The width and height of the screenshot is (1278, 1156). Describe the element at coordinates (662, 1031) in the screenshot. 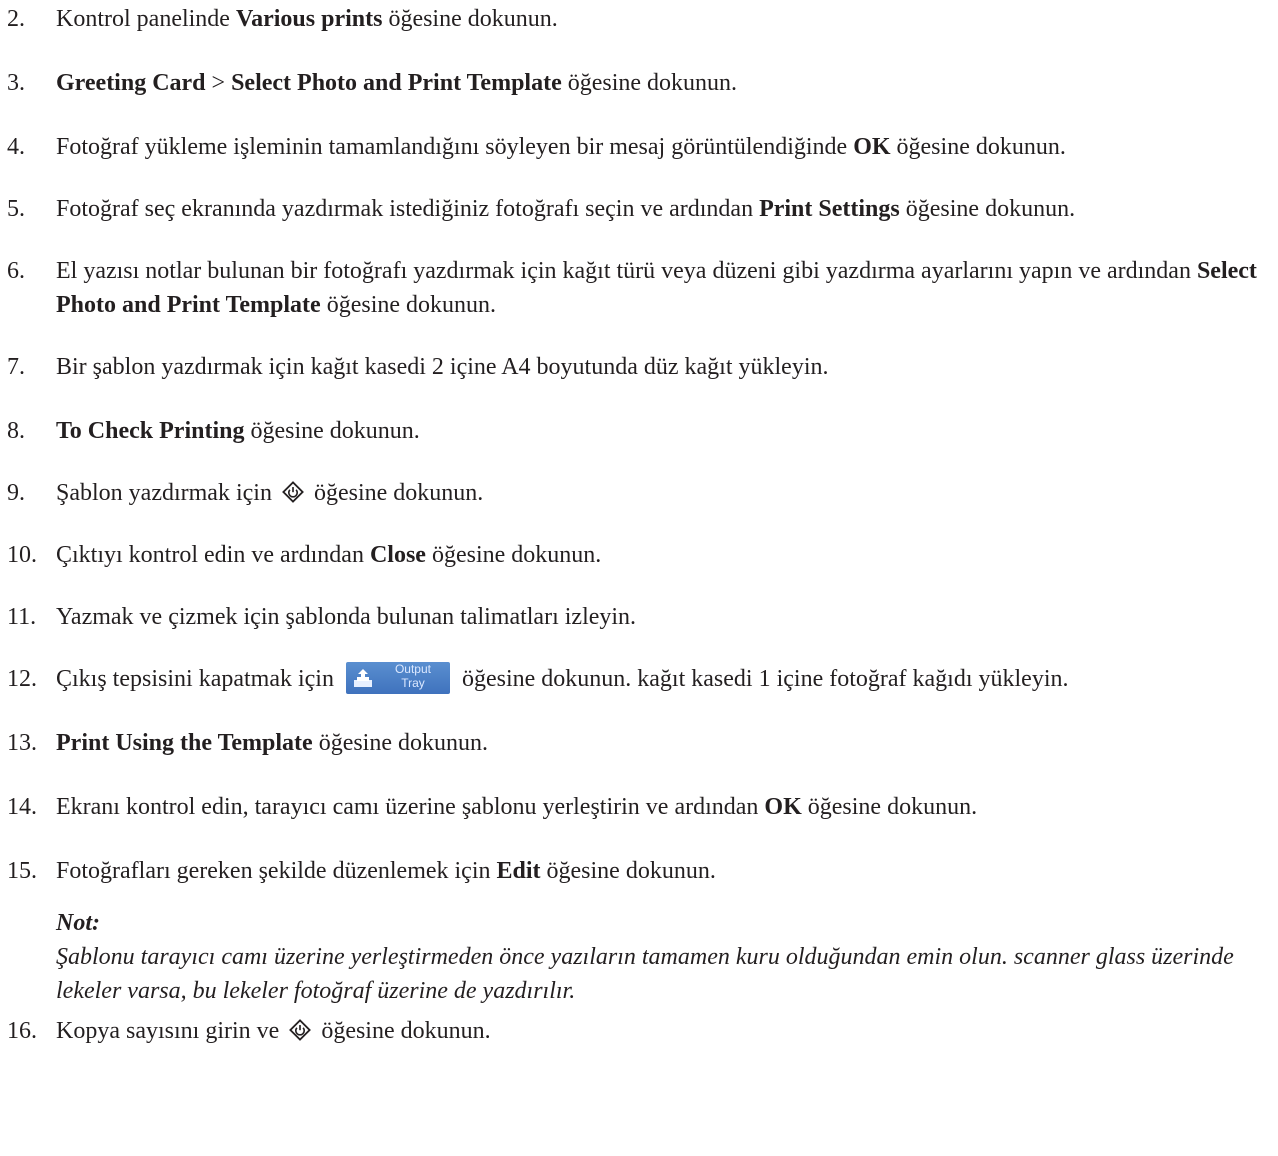

I see `step-text: Kopya sayısını girin ve öğesine dokunun.` at that location.